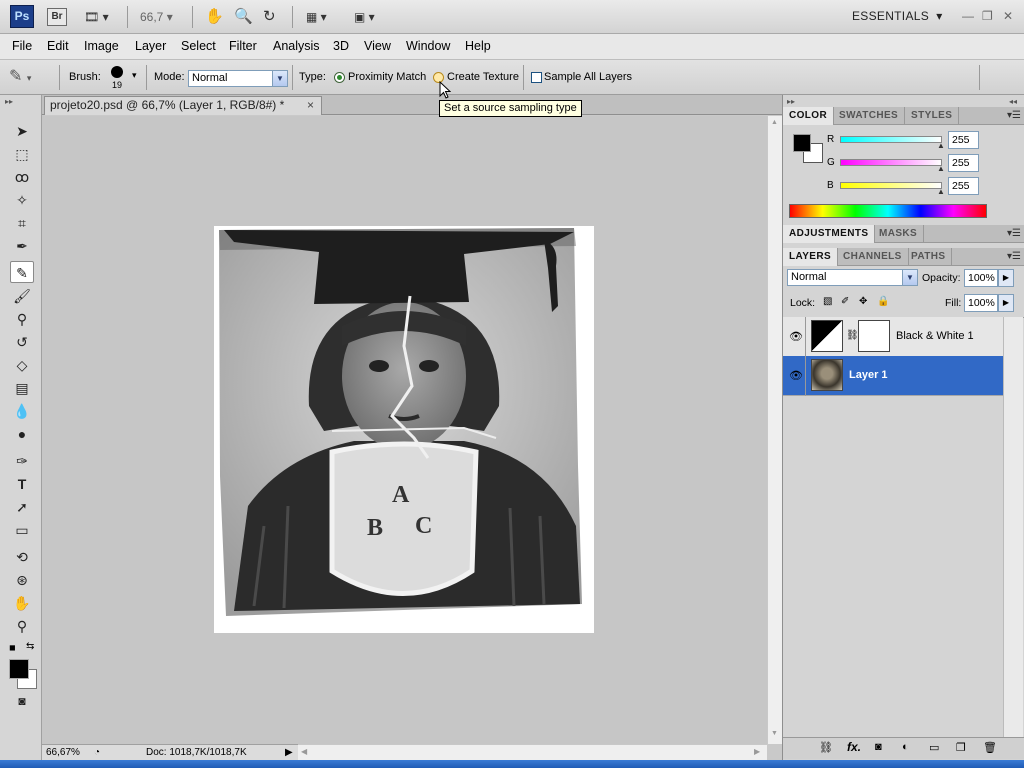 This screenshot has height=768, width=1024. What do you see at coordinates (243, 46) in the screenshot?
I see `menu-filter: Filter` at bounding box center [243, 46].